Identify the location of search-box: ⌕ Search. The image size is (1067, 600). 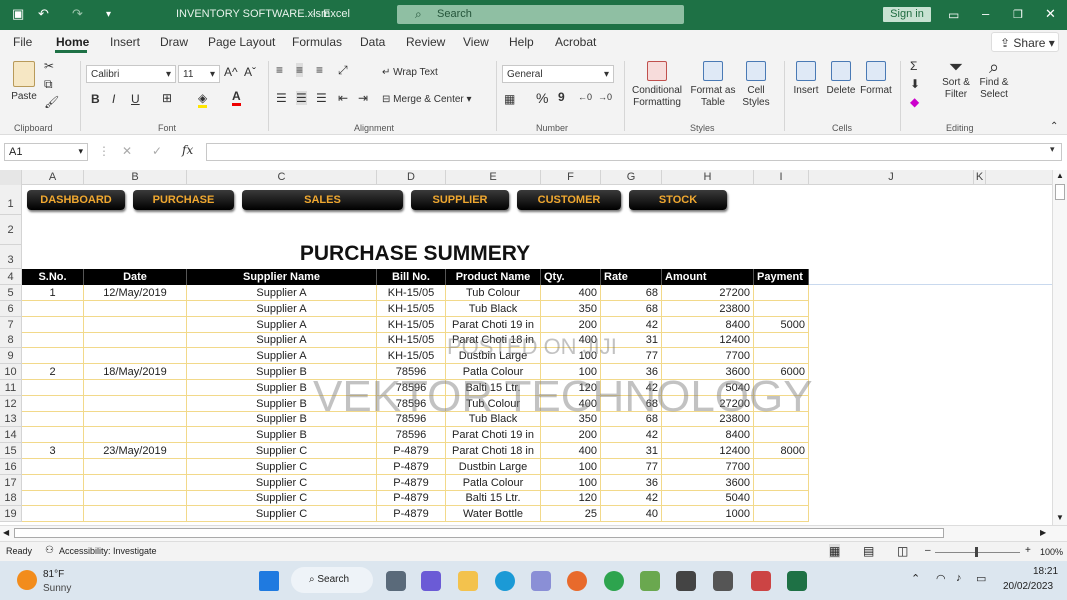
(540, 14).